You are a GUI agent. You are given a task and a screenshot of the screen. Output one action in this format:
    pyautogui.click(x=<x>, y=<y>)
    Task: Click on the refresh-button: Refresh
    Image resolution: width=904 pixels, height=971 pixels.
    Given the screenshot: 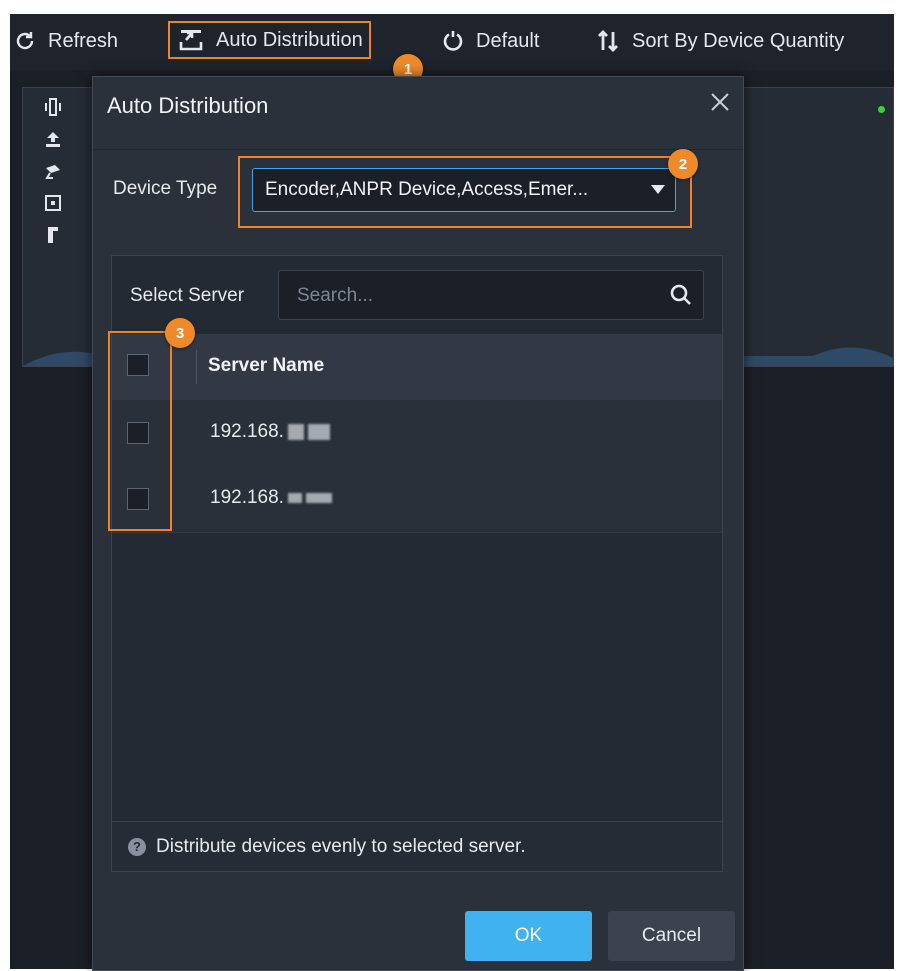 What is the action you would take?
    pyautogui.click(x=66, y=41)
    